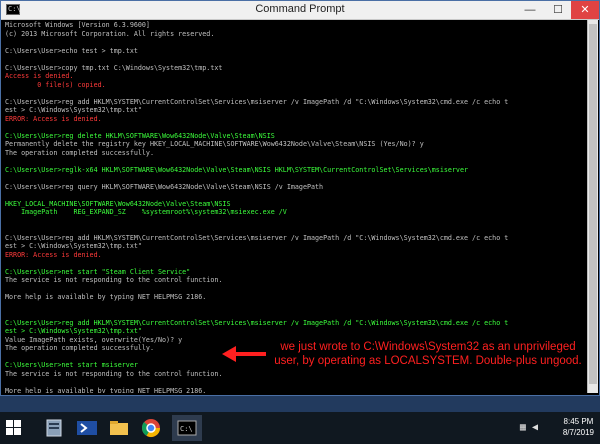 This screenshot has height=444, width=600. I want to click on close-button: ✕, so click(585, 10).